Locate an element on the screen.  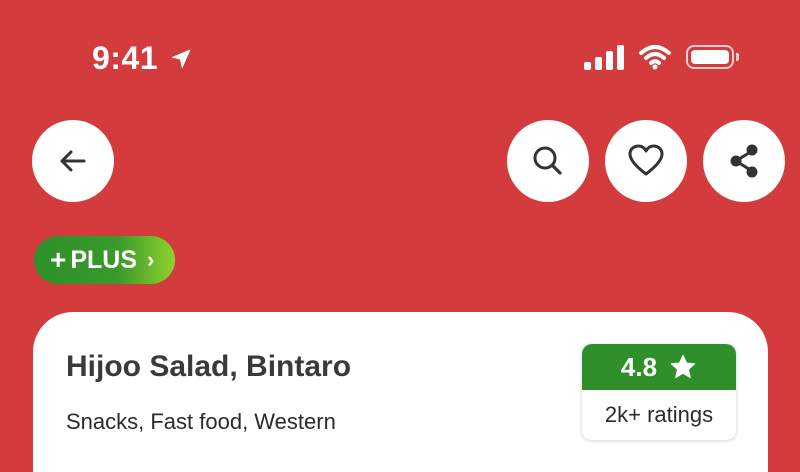
battery-icon is located at coordinates (712, 57).